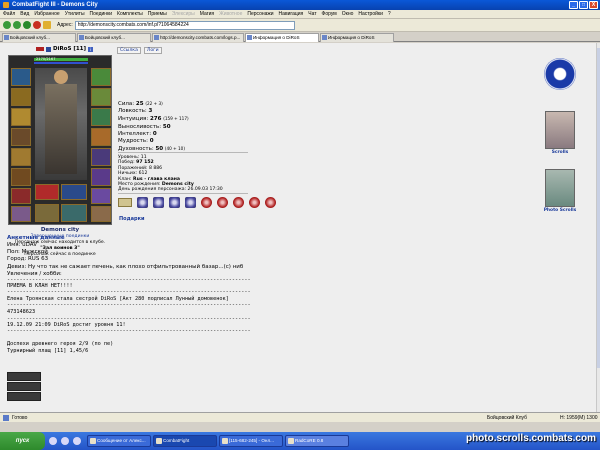 This screenshot has width=600, height=450. What do you see at coordinates (152, 50) in the screenshot?
I see `logs-button: Логи` at bounding box center [152, 50].